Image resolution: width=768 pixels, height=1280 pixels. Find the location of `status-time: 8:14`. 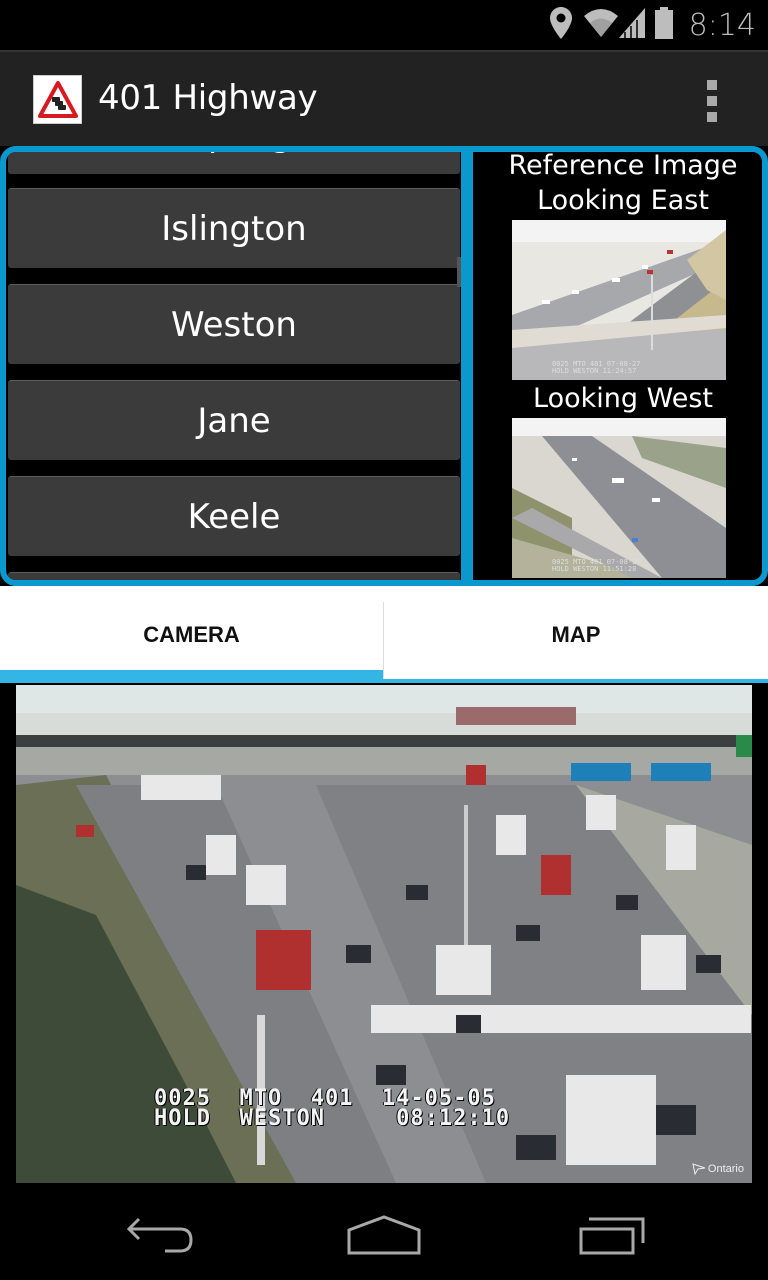

status-time: 8:14 is located at coordinates (722, 25).